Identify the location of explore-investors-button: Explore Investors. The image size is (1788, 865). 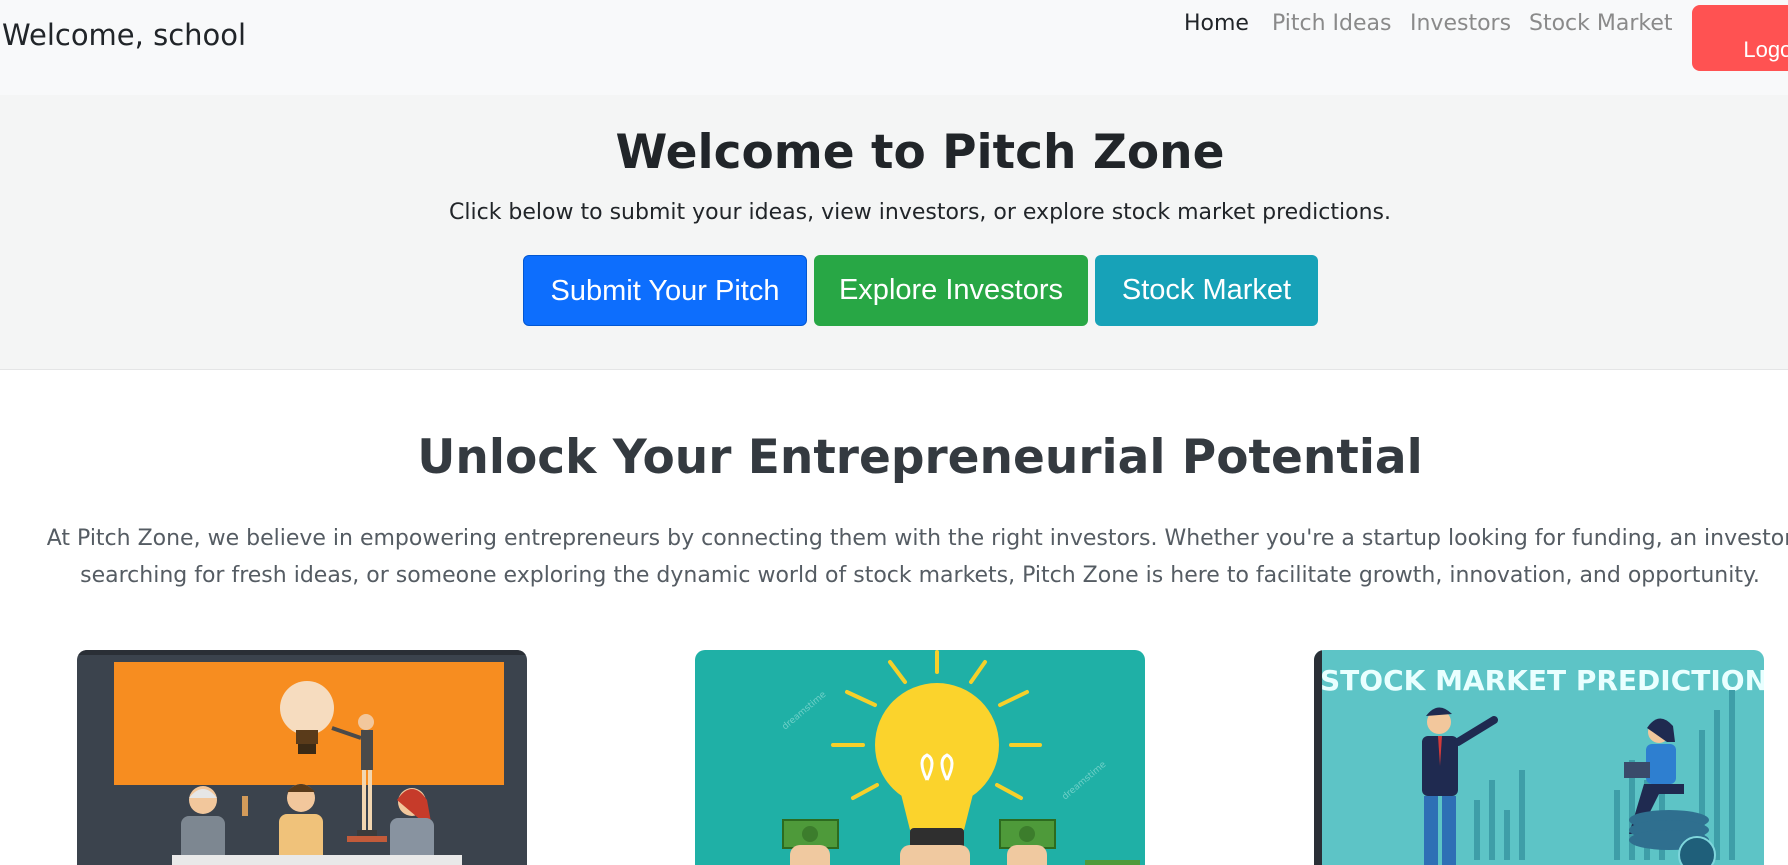
(951, 290).